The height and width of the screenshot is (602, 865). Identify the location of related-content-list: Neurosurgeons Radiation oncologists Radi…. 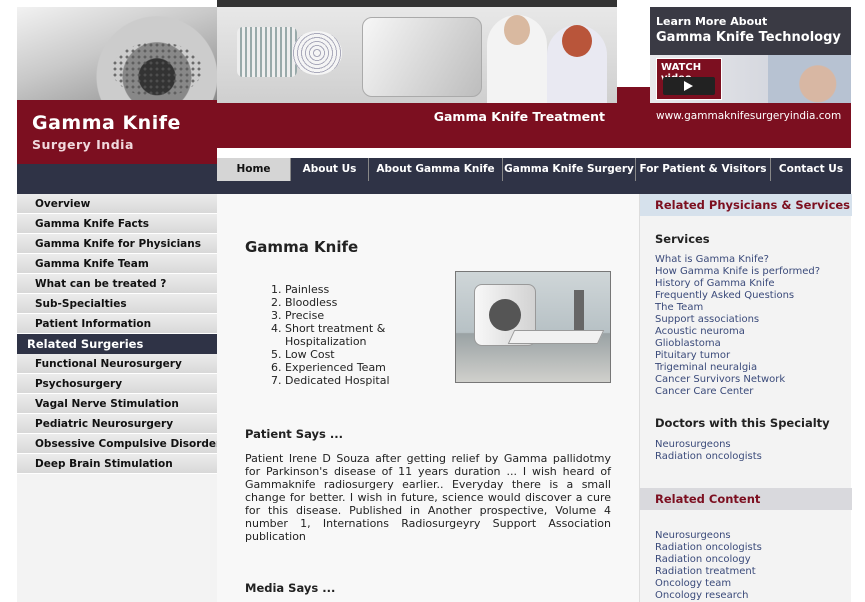
(708, 566).